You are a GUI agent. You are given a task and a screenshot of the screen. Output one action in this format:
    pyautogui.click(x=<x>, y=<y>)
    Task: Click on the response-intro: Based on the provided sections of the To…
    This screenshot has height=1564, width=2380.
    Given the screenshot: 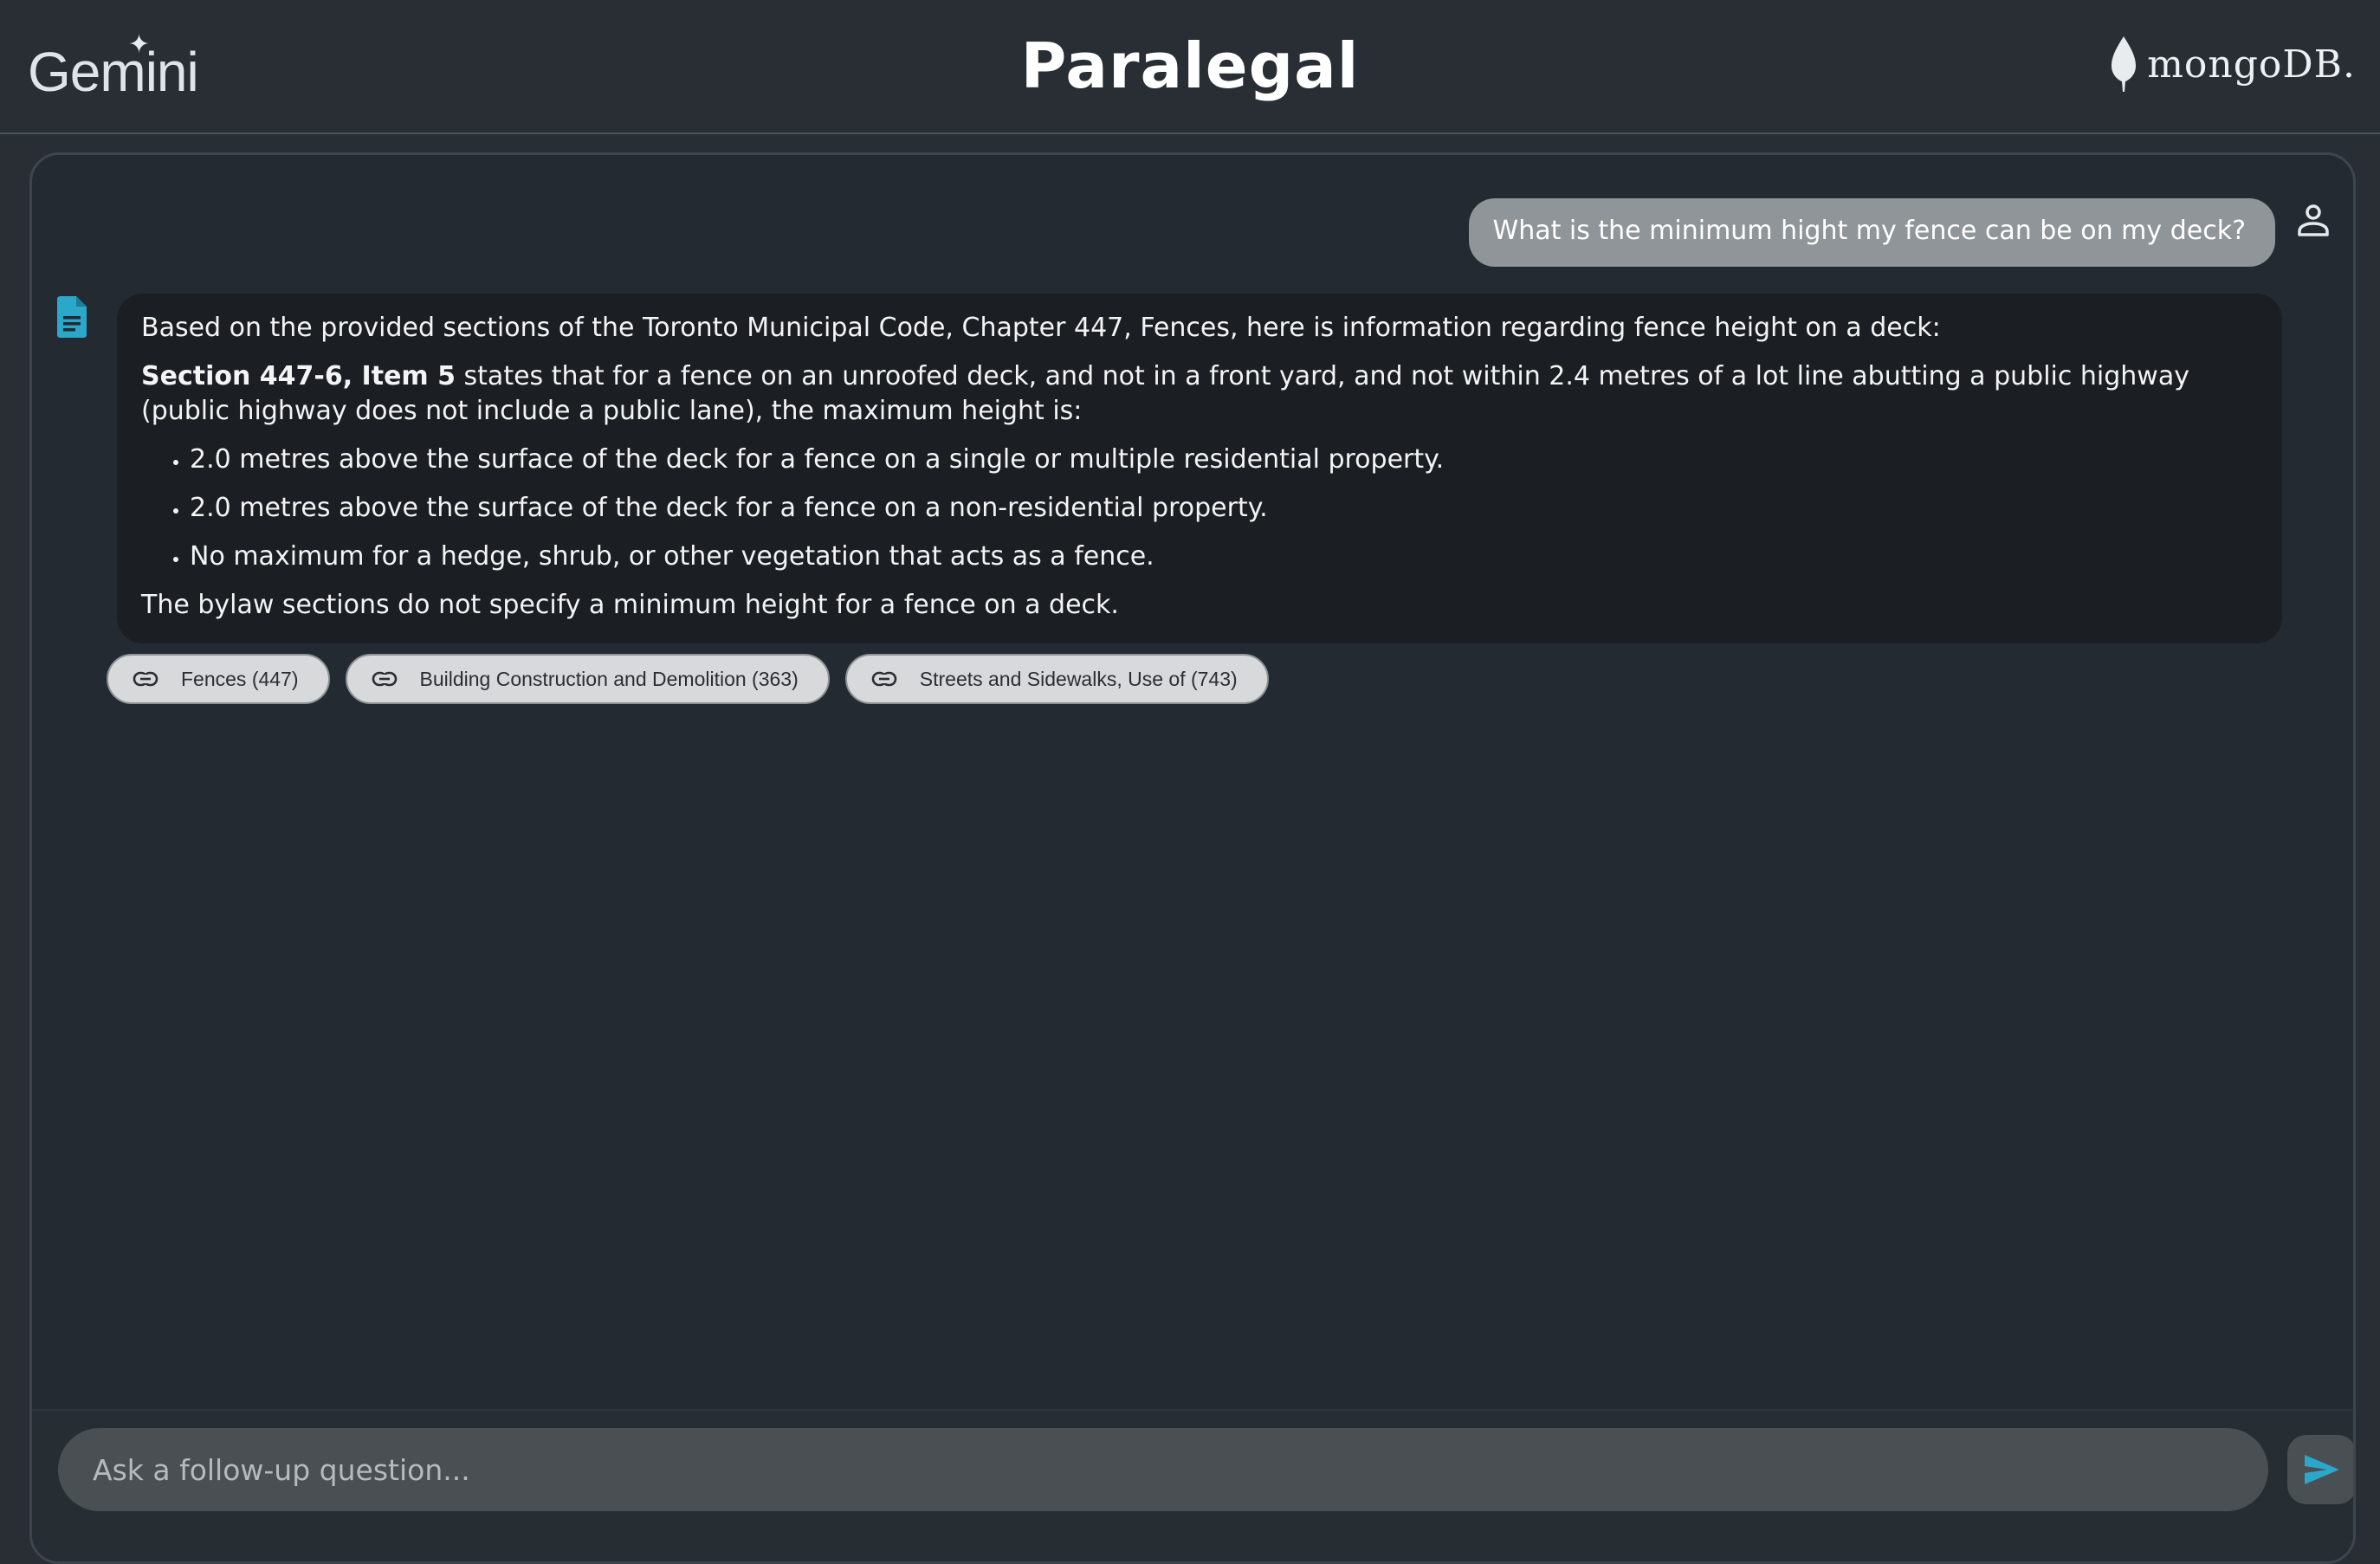 What is the action you would take?
    pyautogui.click(x=1041, y=328)
    